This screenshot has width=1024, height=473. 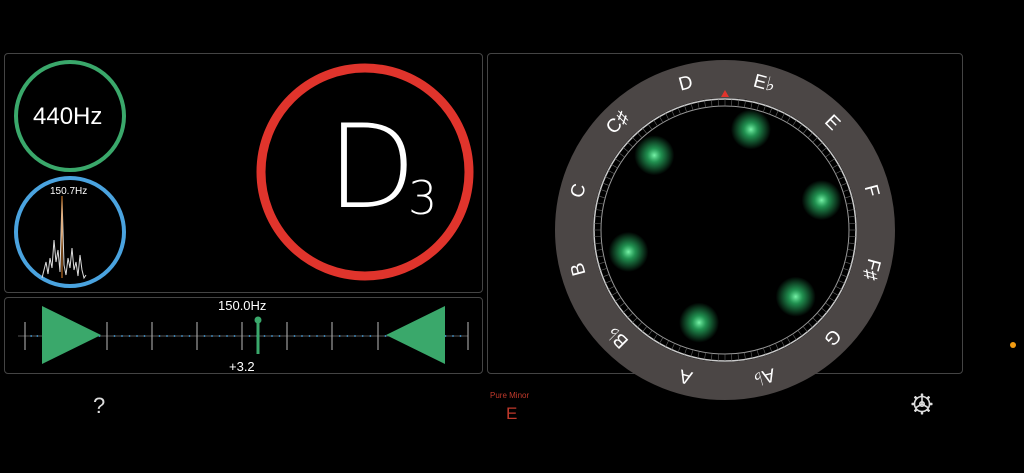 I want to click on meter-cents: +3.2, so click(x=242, y=366).